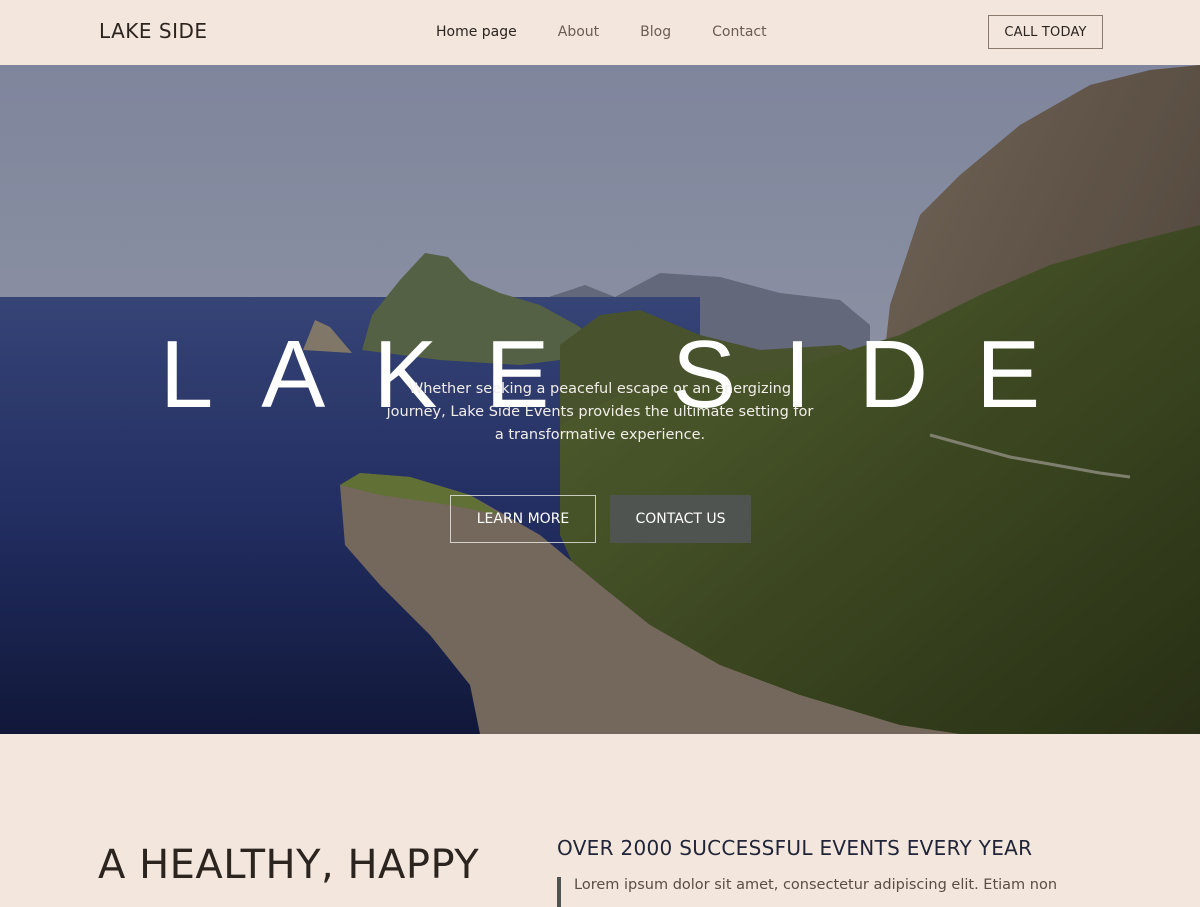  What do you see at coordinates (476, 32) in the screenshot?
I see `nav-item-home: Home page` at bounding box center [476, 32].